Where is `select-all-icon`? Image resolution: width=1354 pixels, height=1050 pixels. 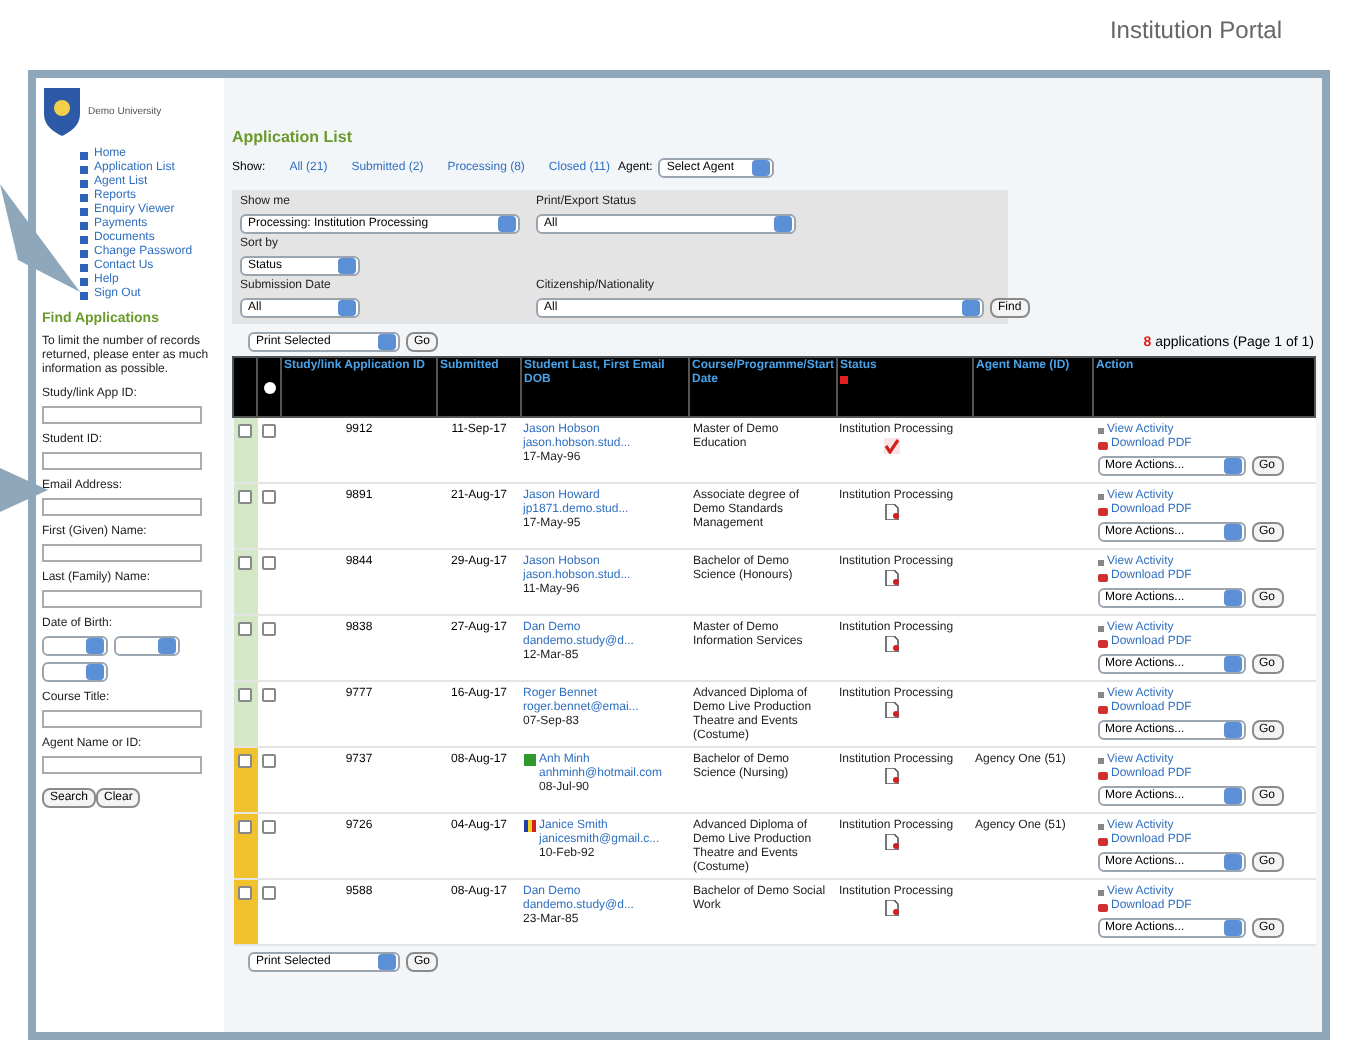 select-all-icon is located at coordinates (269, 387).